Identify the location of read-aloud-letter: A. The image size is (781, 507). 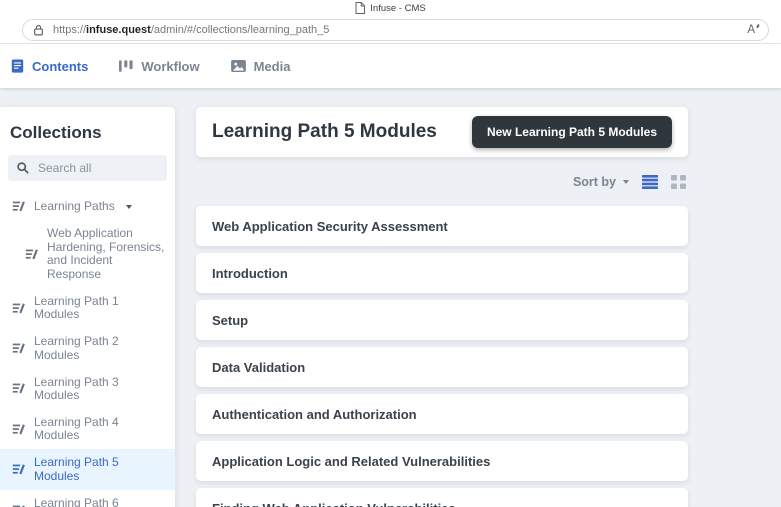
(751, 29).